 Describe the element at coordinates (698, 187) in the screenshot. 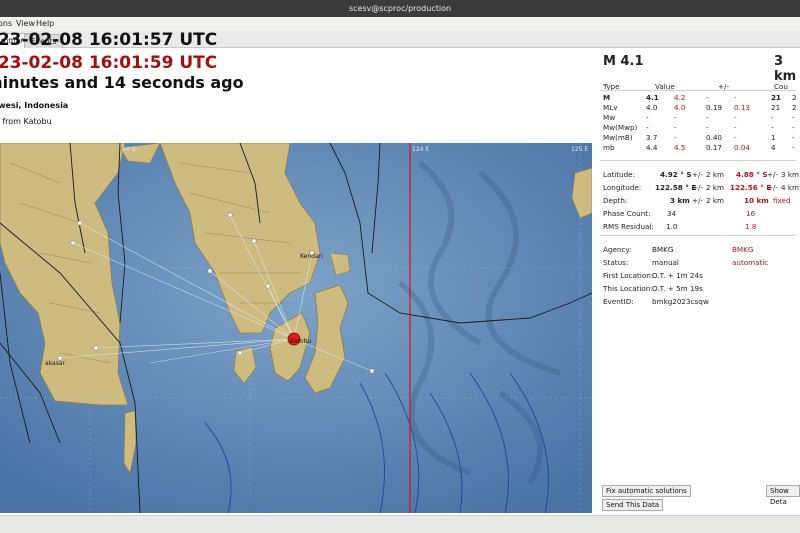

I see `longitude-pm: +/-` at that location.